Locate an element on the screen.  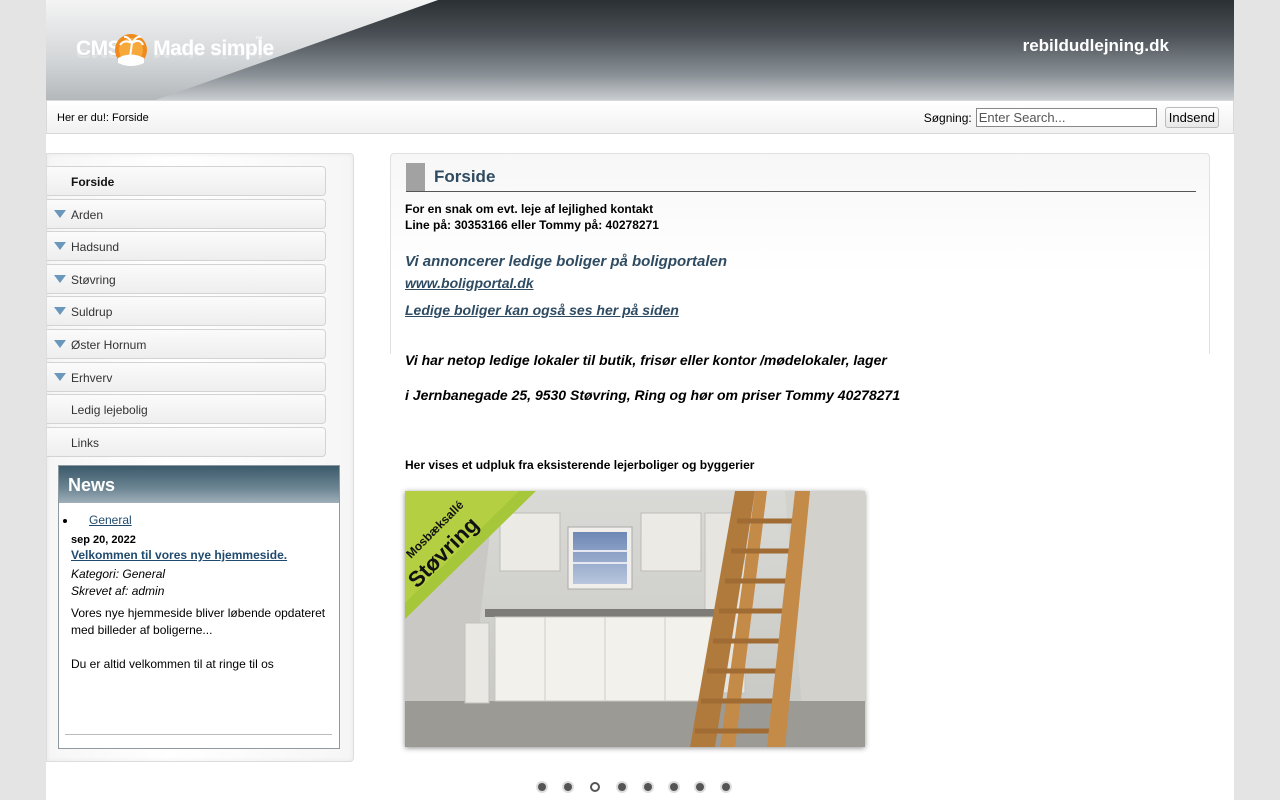
news-category-line: Kategori: General is located at coordinates (118, 574).